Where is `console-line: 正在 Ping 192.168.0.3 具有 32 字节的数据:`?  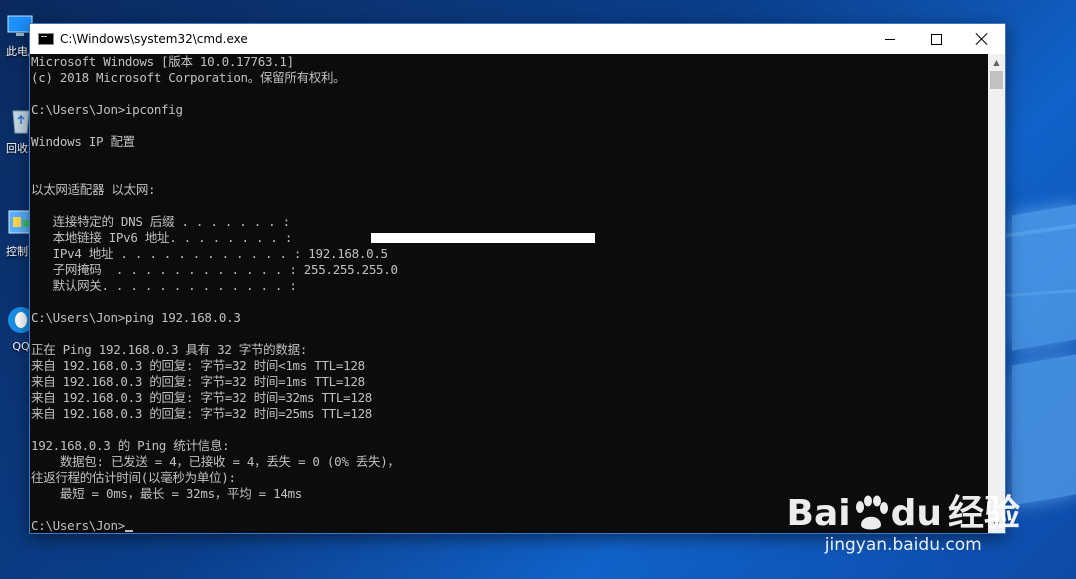 console-line: 正在 Ping 192.168.0.3 具有 32 字节的数据: is located at coordinates (169, 349).